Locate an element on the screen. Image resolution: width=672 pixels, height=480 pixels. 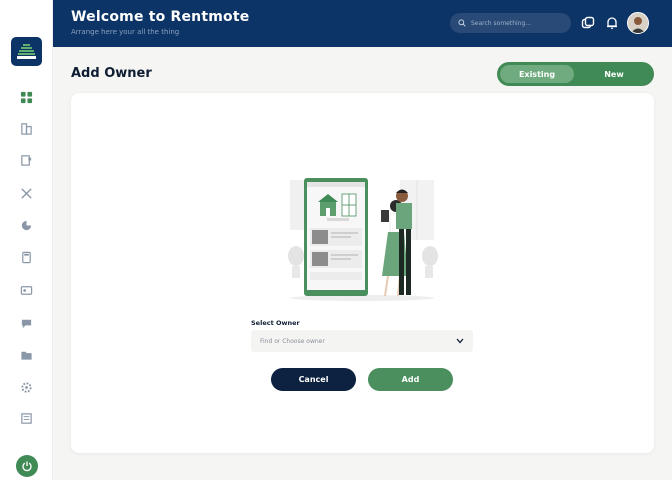
sidebar-item-properties is located at coordinates (26, 128).